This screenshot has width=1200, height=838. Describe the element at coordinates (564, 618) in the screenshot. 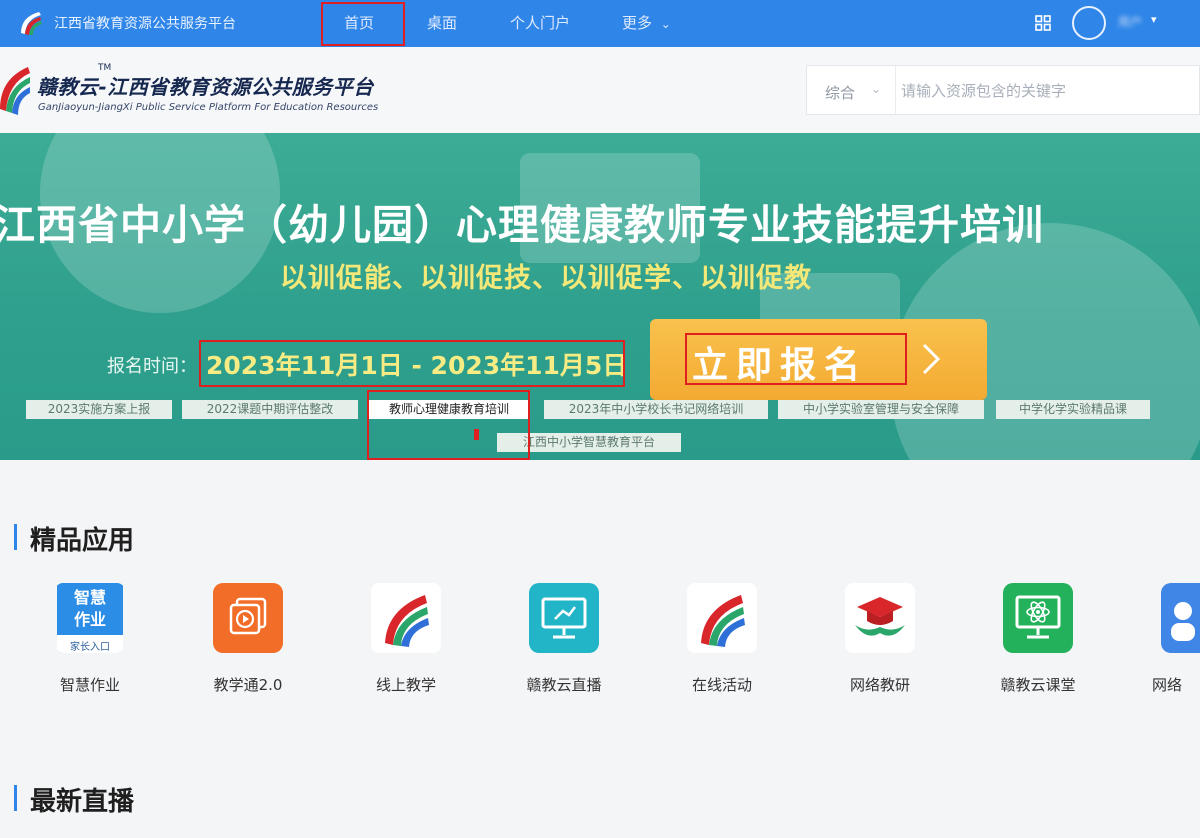

I see `live-screen-icon` at that location.